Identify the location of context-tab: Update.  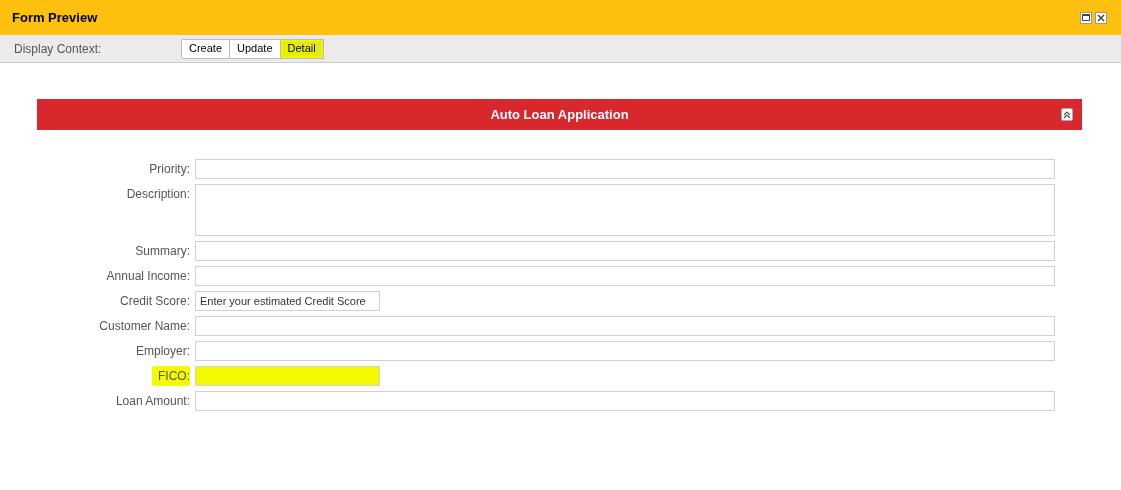
(255, 48).